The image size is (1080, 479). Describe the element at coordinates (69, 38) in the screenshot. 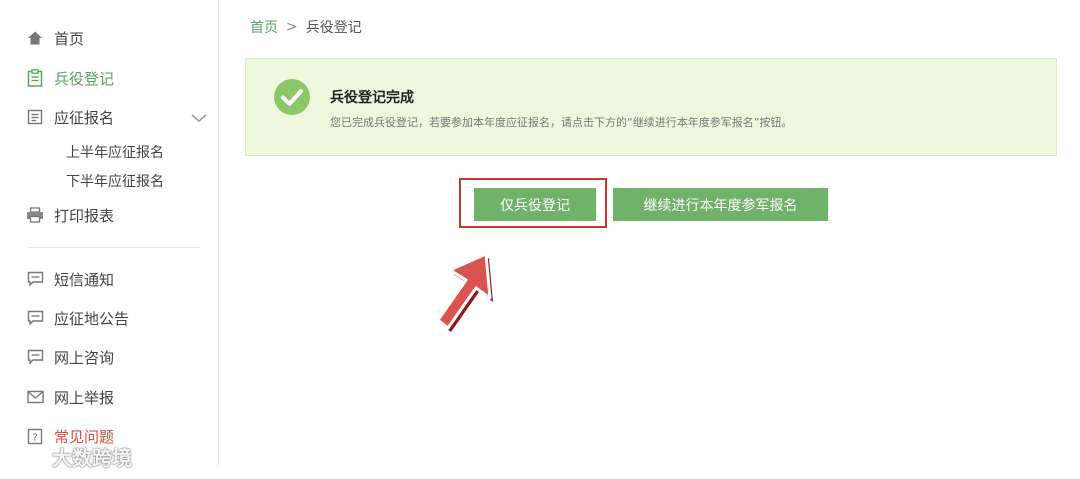

I see `sidebar-item-label: 首页` at that location.